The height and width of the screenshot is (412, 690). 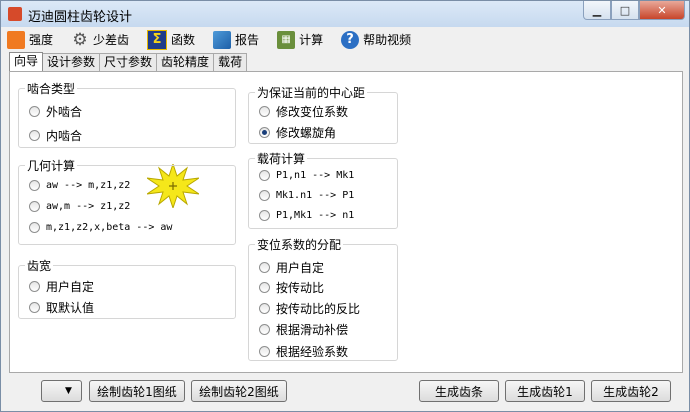 I want to click on toolbar-help-button: ? 帮助视频, so click(x=376, y=40).